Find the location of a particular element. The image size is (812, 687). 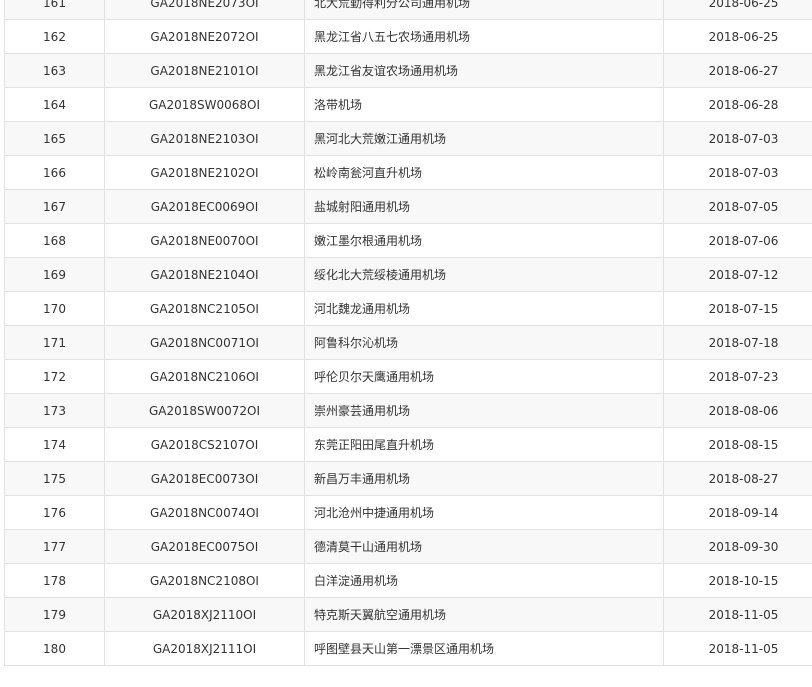

date-cell: 2018-07-05 is located at coordinates (737, 206).